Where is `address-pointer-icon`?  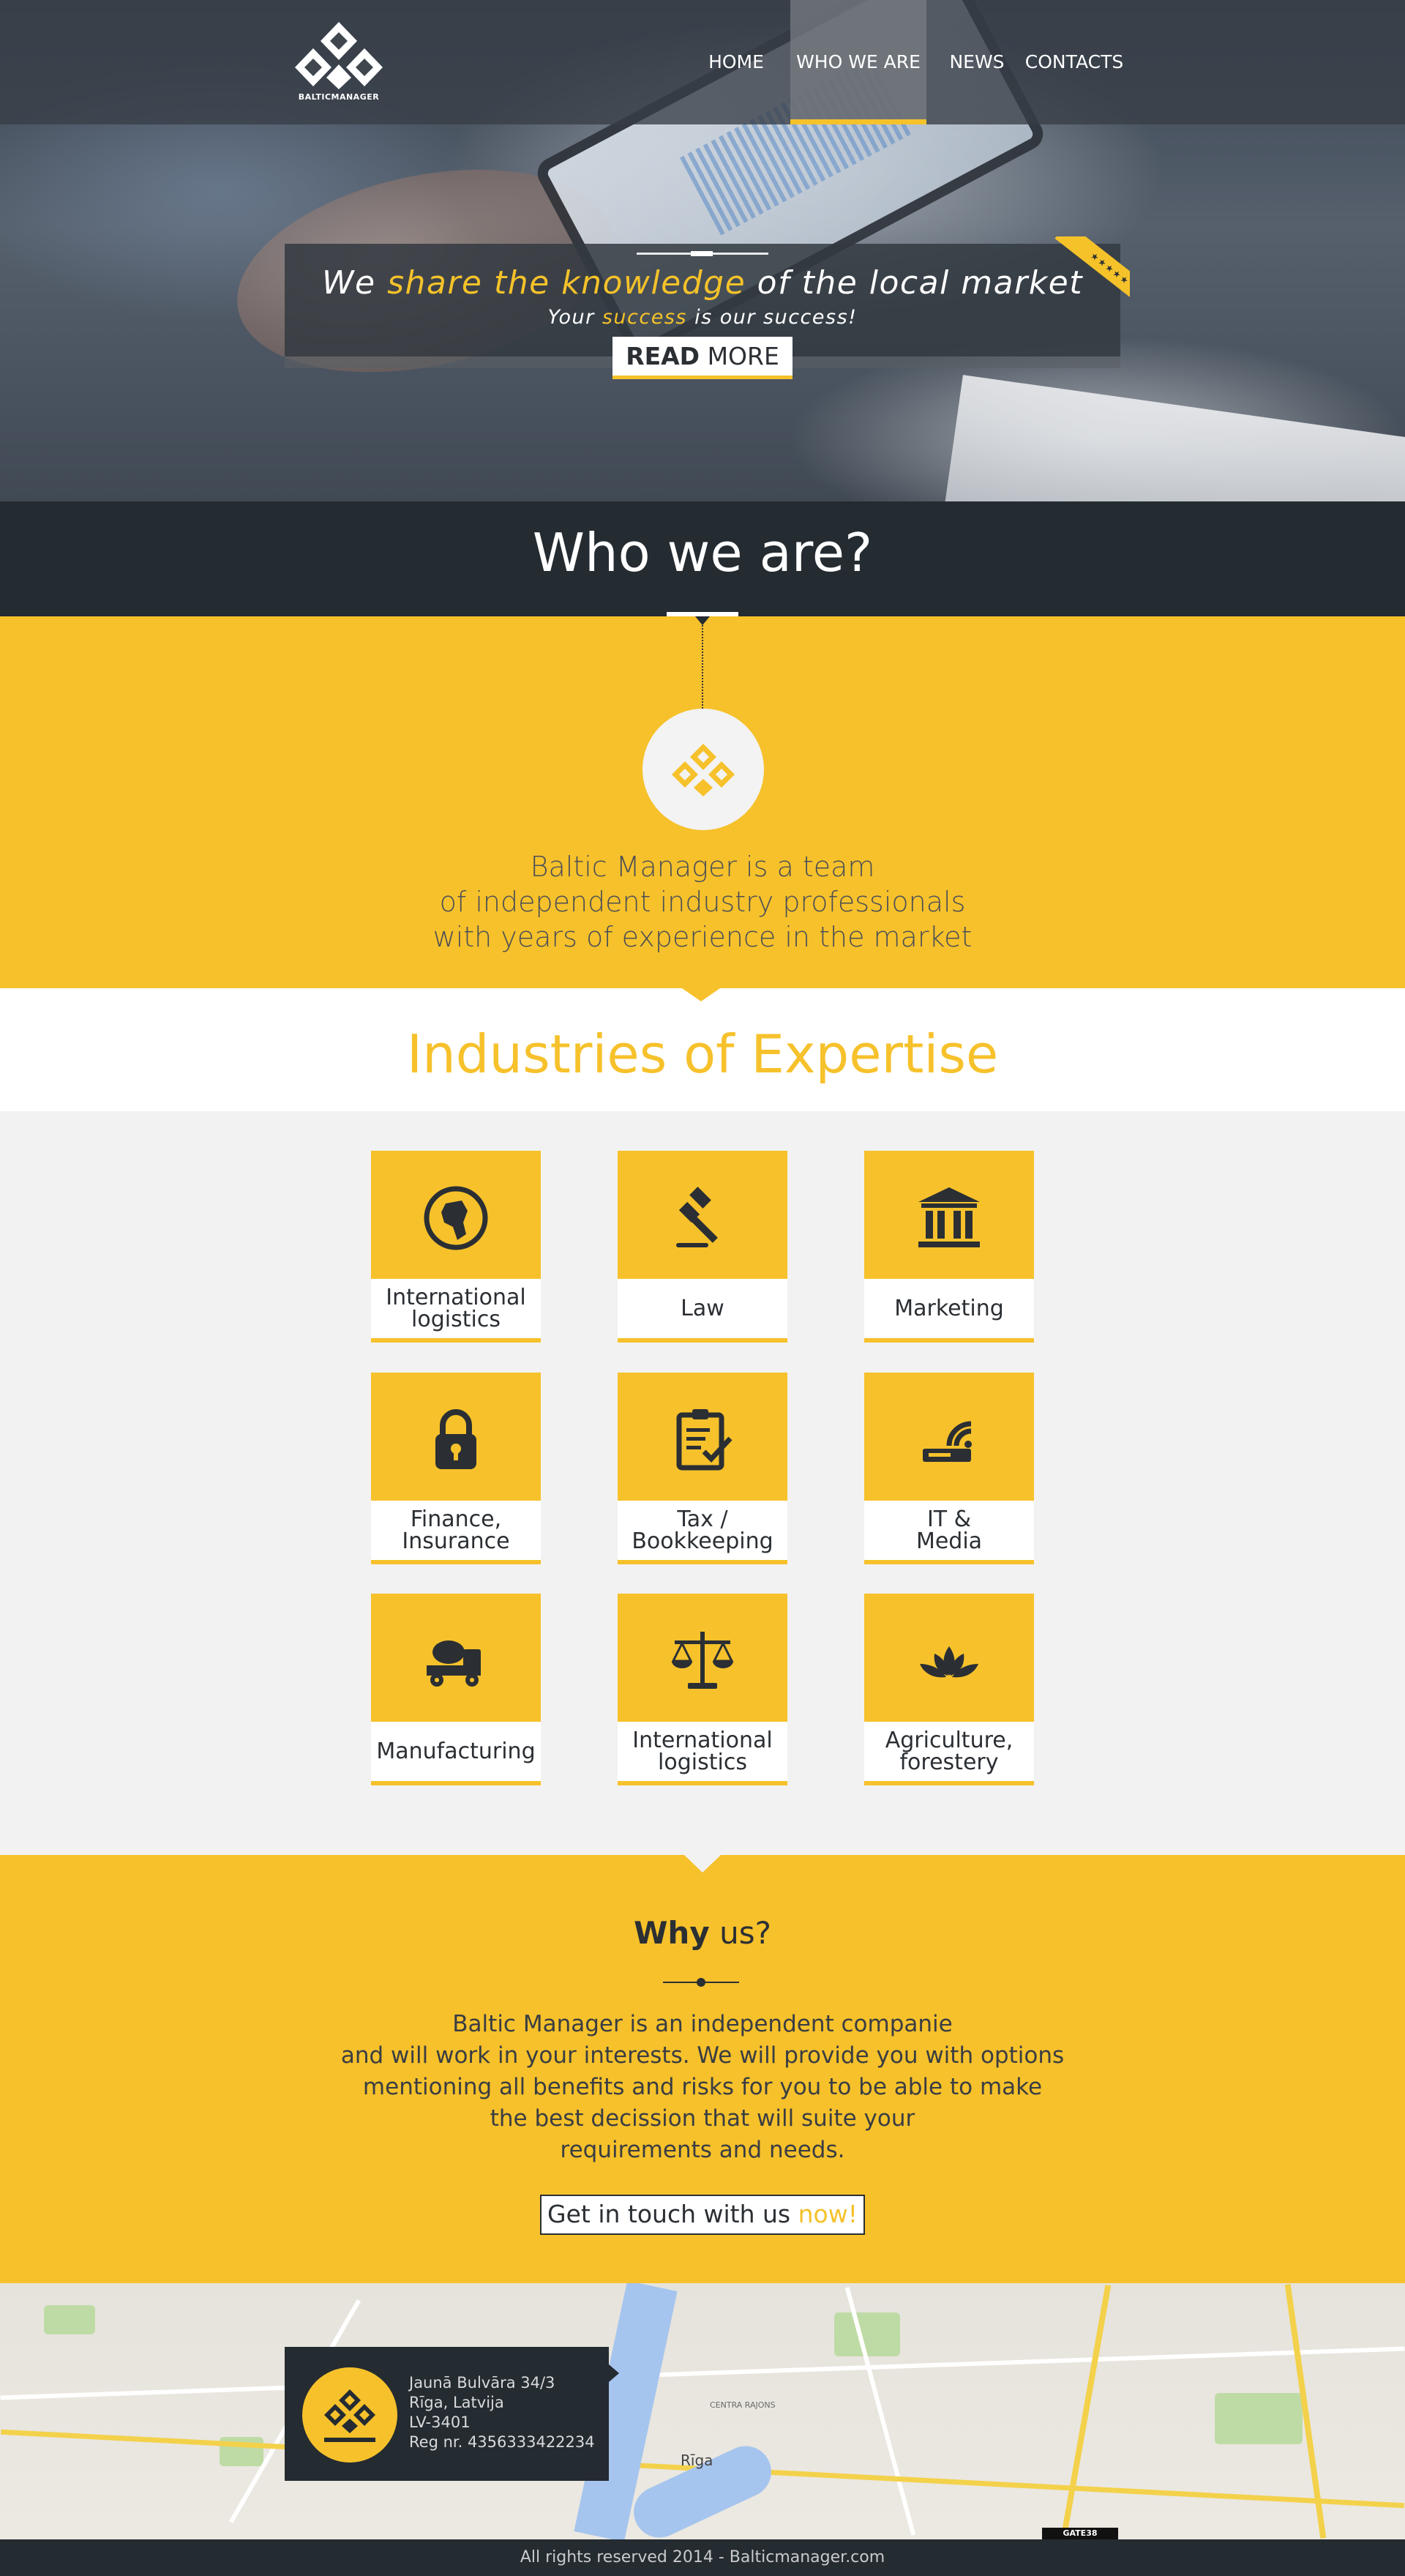 address-pointer-icon is located at coordinates (614, 2373).